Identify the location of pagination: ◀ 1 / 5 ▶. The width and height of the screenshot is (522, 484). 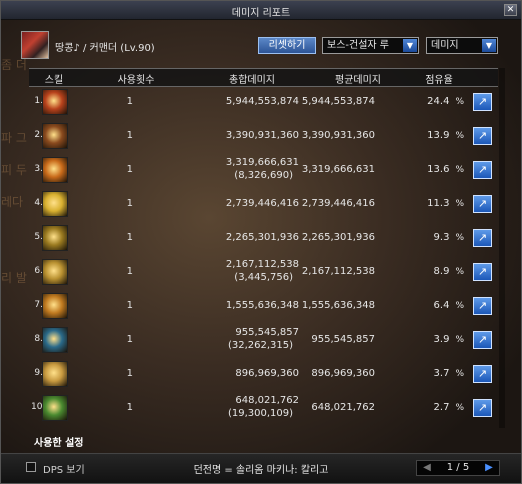
(458, 468).